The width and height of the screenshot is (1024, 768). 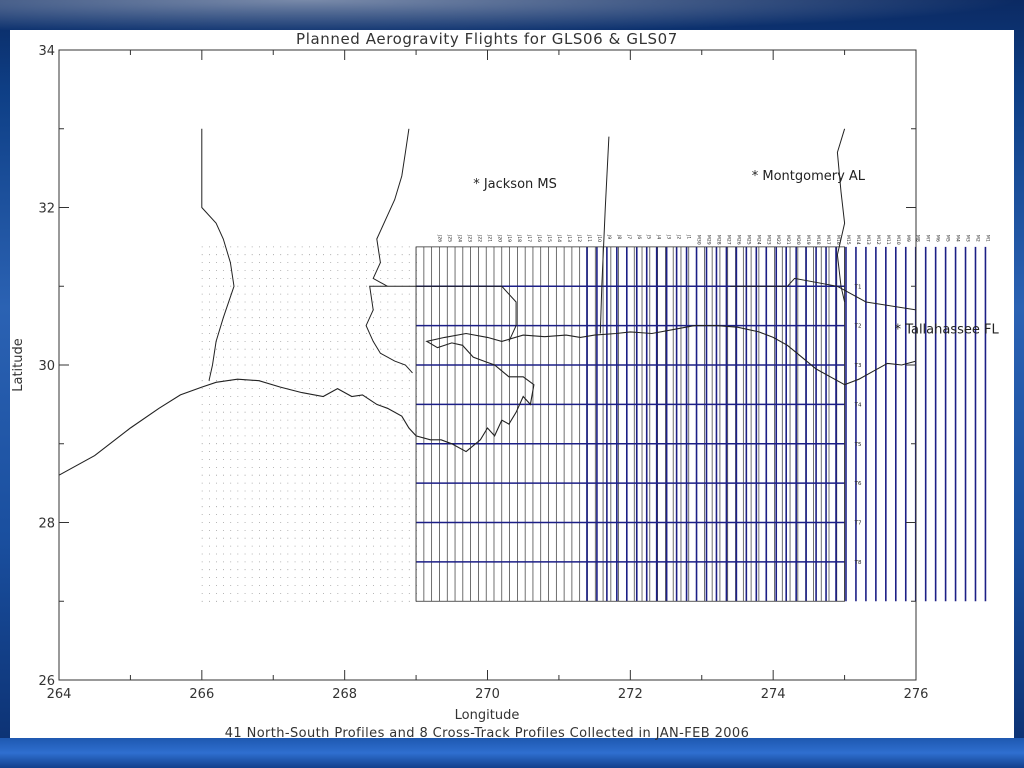 I want to click on y-tick-label: 28, so click(x=46, y=524).